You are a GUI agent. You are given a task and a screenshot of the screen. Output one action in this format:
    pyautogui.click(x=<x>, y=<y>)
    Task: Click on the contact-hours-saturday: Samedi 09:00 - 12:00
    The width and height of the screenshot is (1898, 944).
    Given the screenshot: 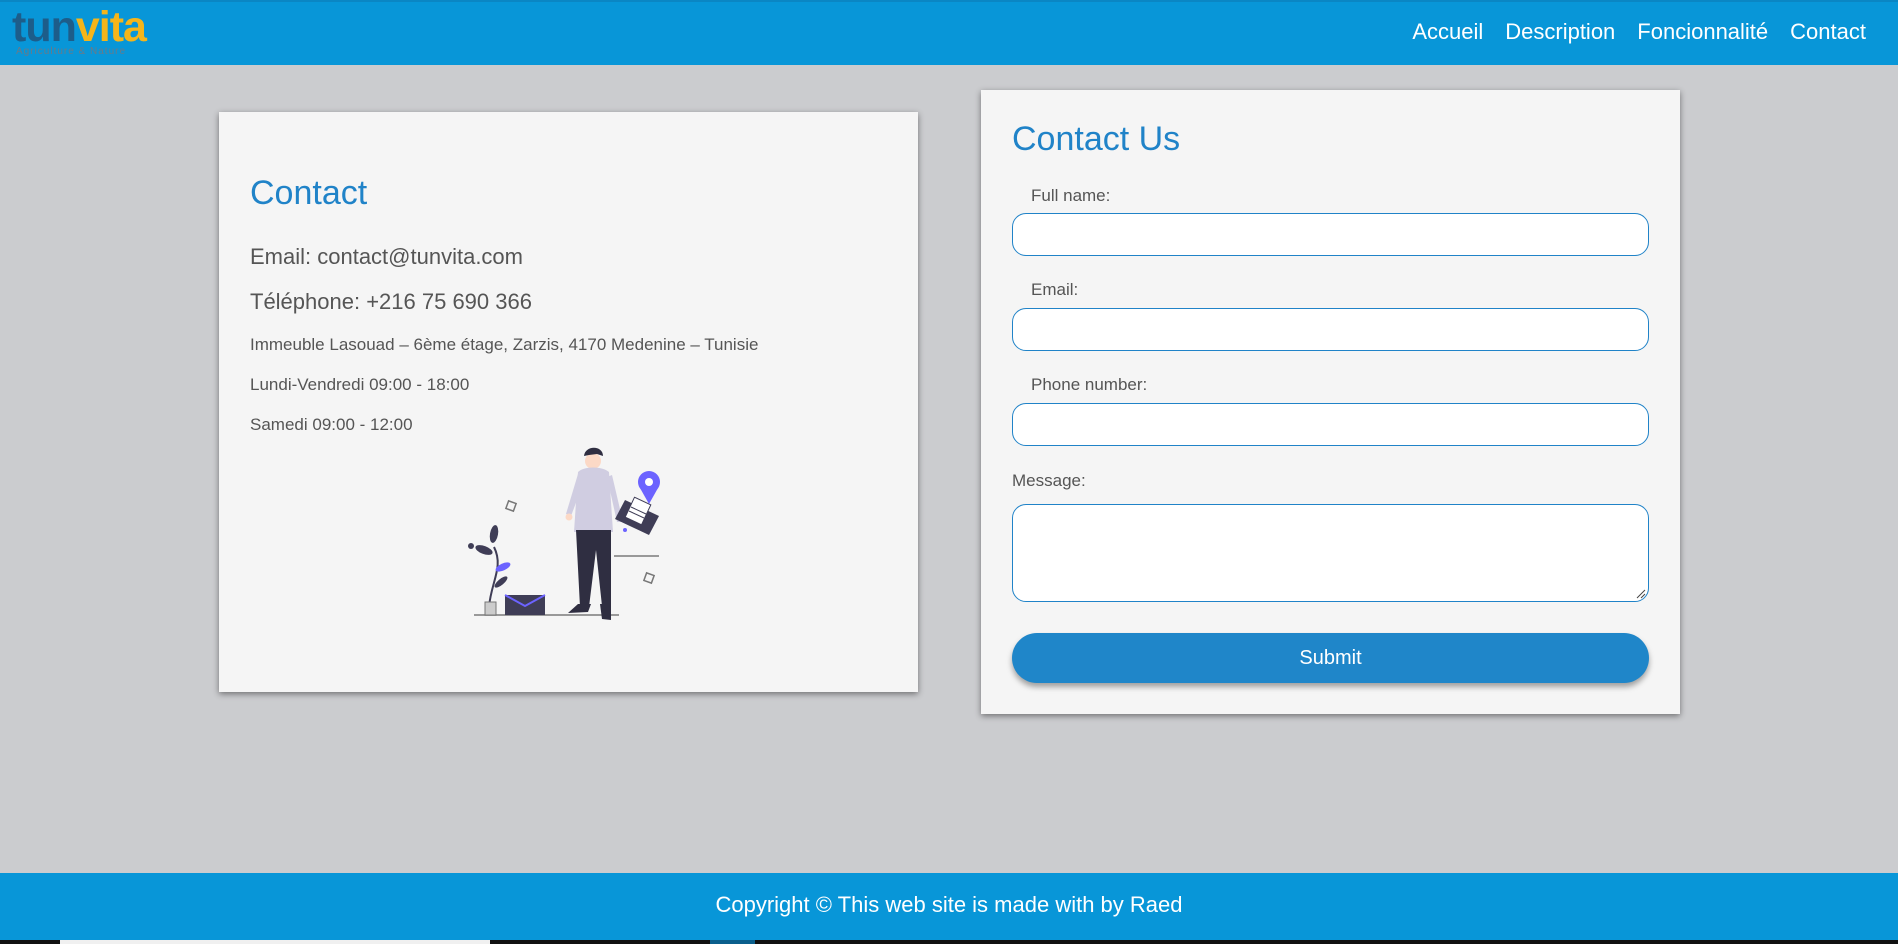 What is the action you would take?
    pyautogui.click(x=331, y=424)
    